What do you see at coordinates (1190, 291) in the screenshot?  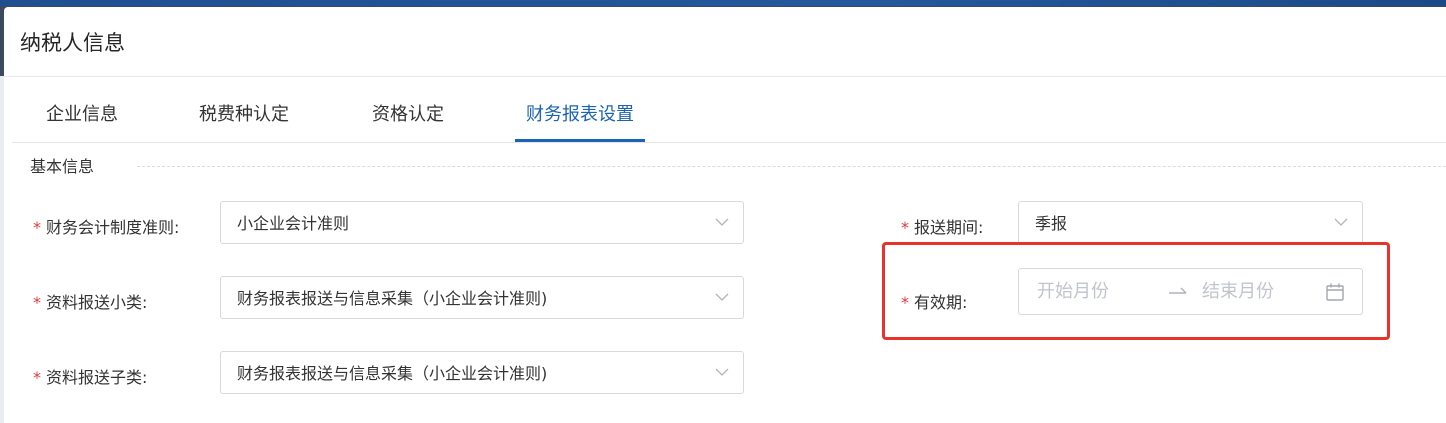 I see `validity-month-range-picker: 开始月份 结束月份` at bounding box center [1190, 291].